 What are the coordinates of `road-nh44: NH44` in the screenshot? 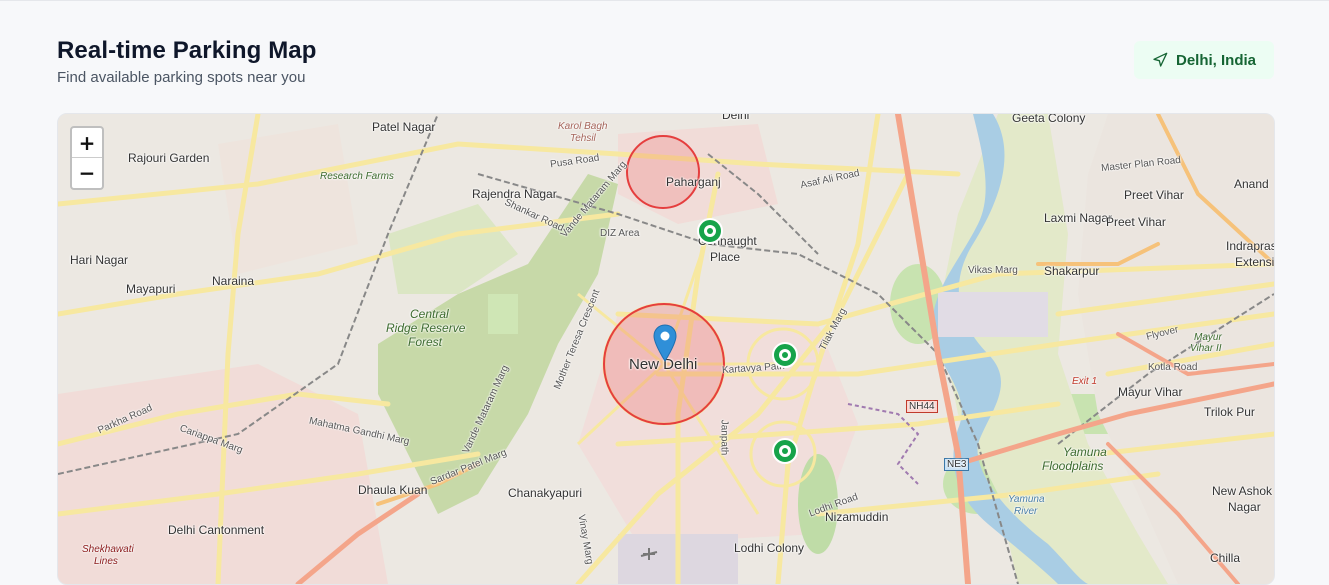 It's located at (922, 406).